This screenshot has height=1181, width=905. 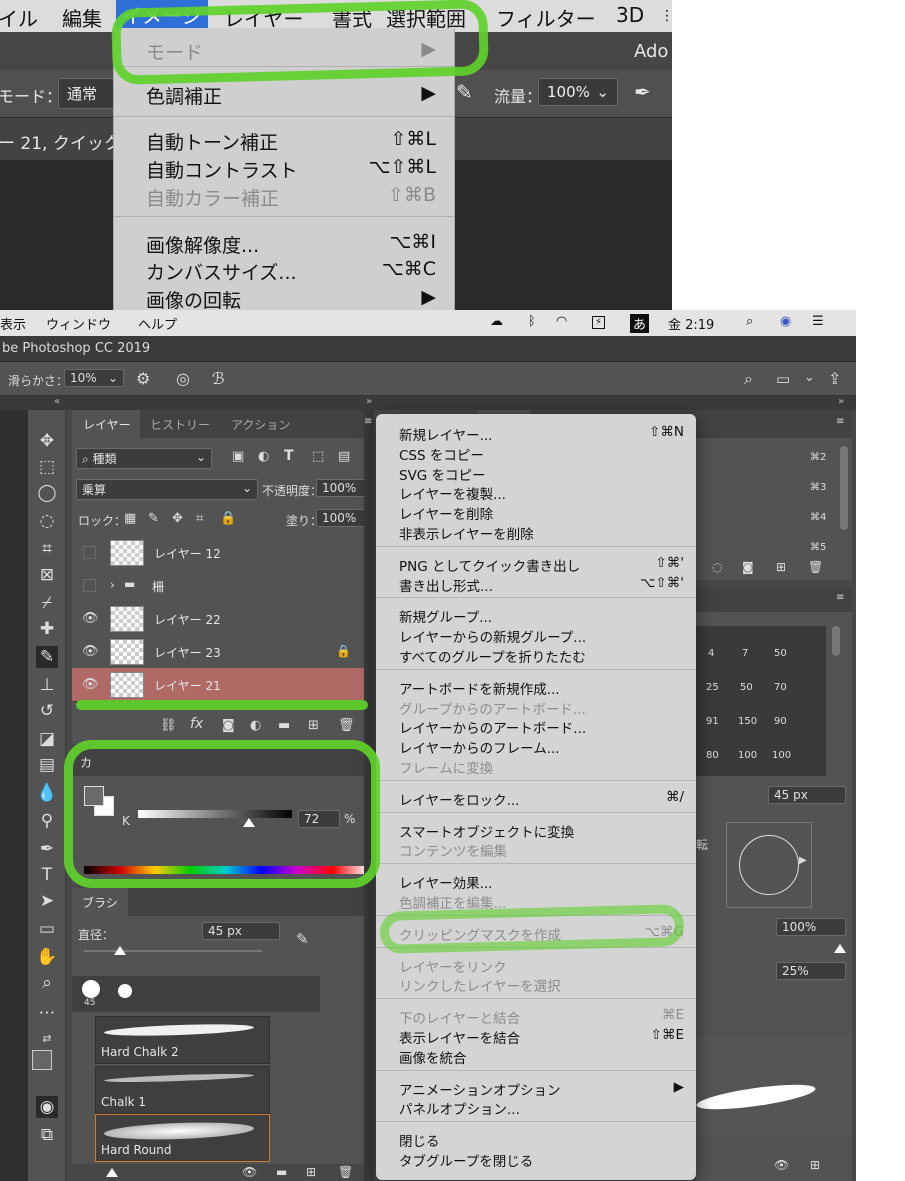 I want to click on blur-tool-icon: 💧, so click(x=47, y=793).